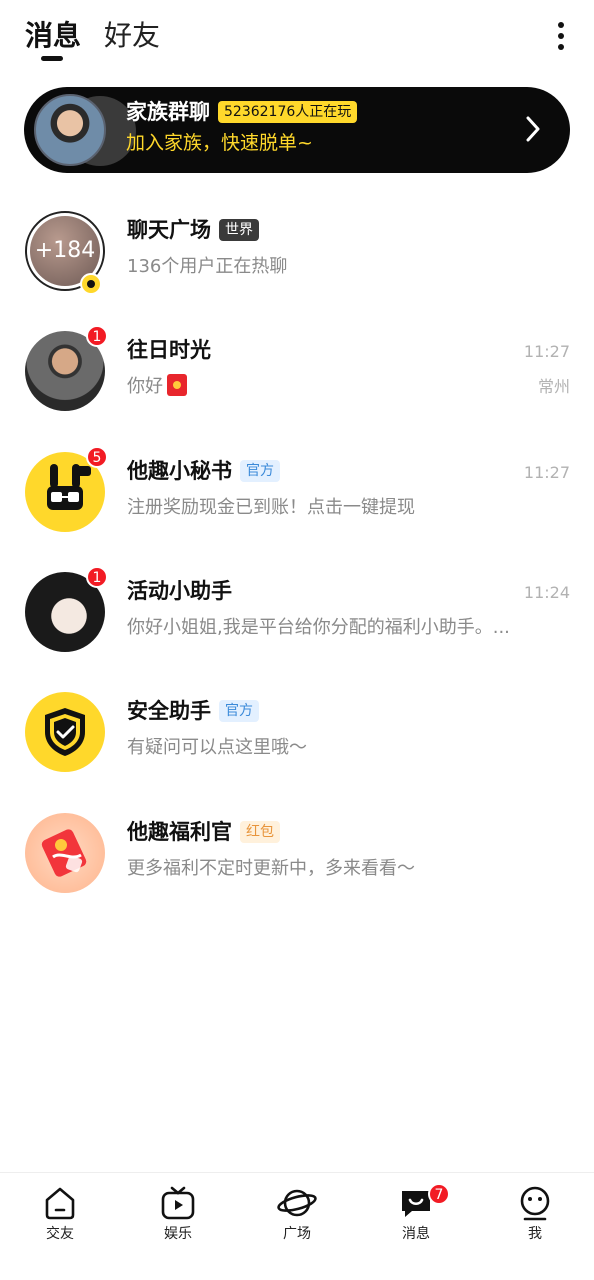 This screenshot has height=1280, width=594. I want to click on item-title: 聊天广场 世界, so click(193, 230).